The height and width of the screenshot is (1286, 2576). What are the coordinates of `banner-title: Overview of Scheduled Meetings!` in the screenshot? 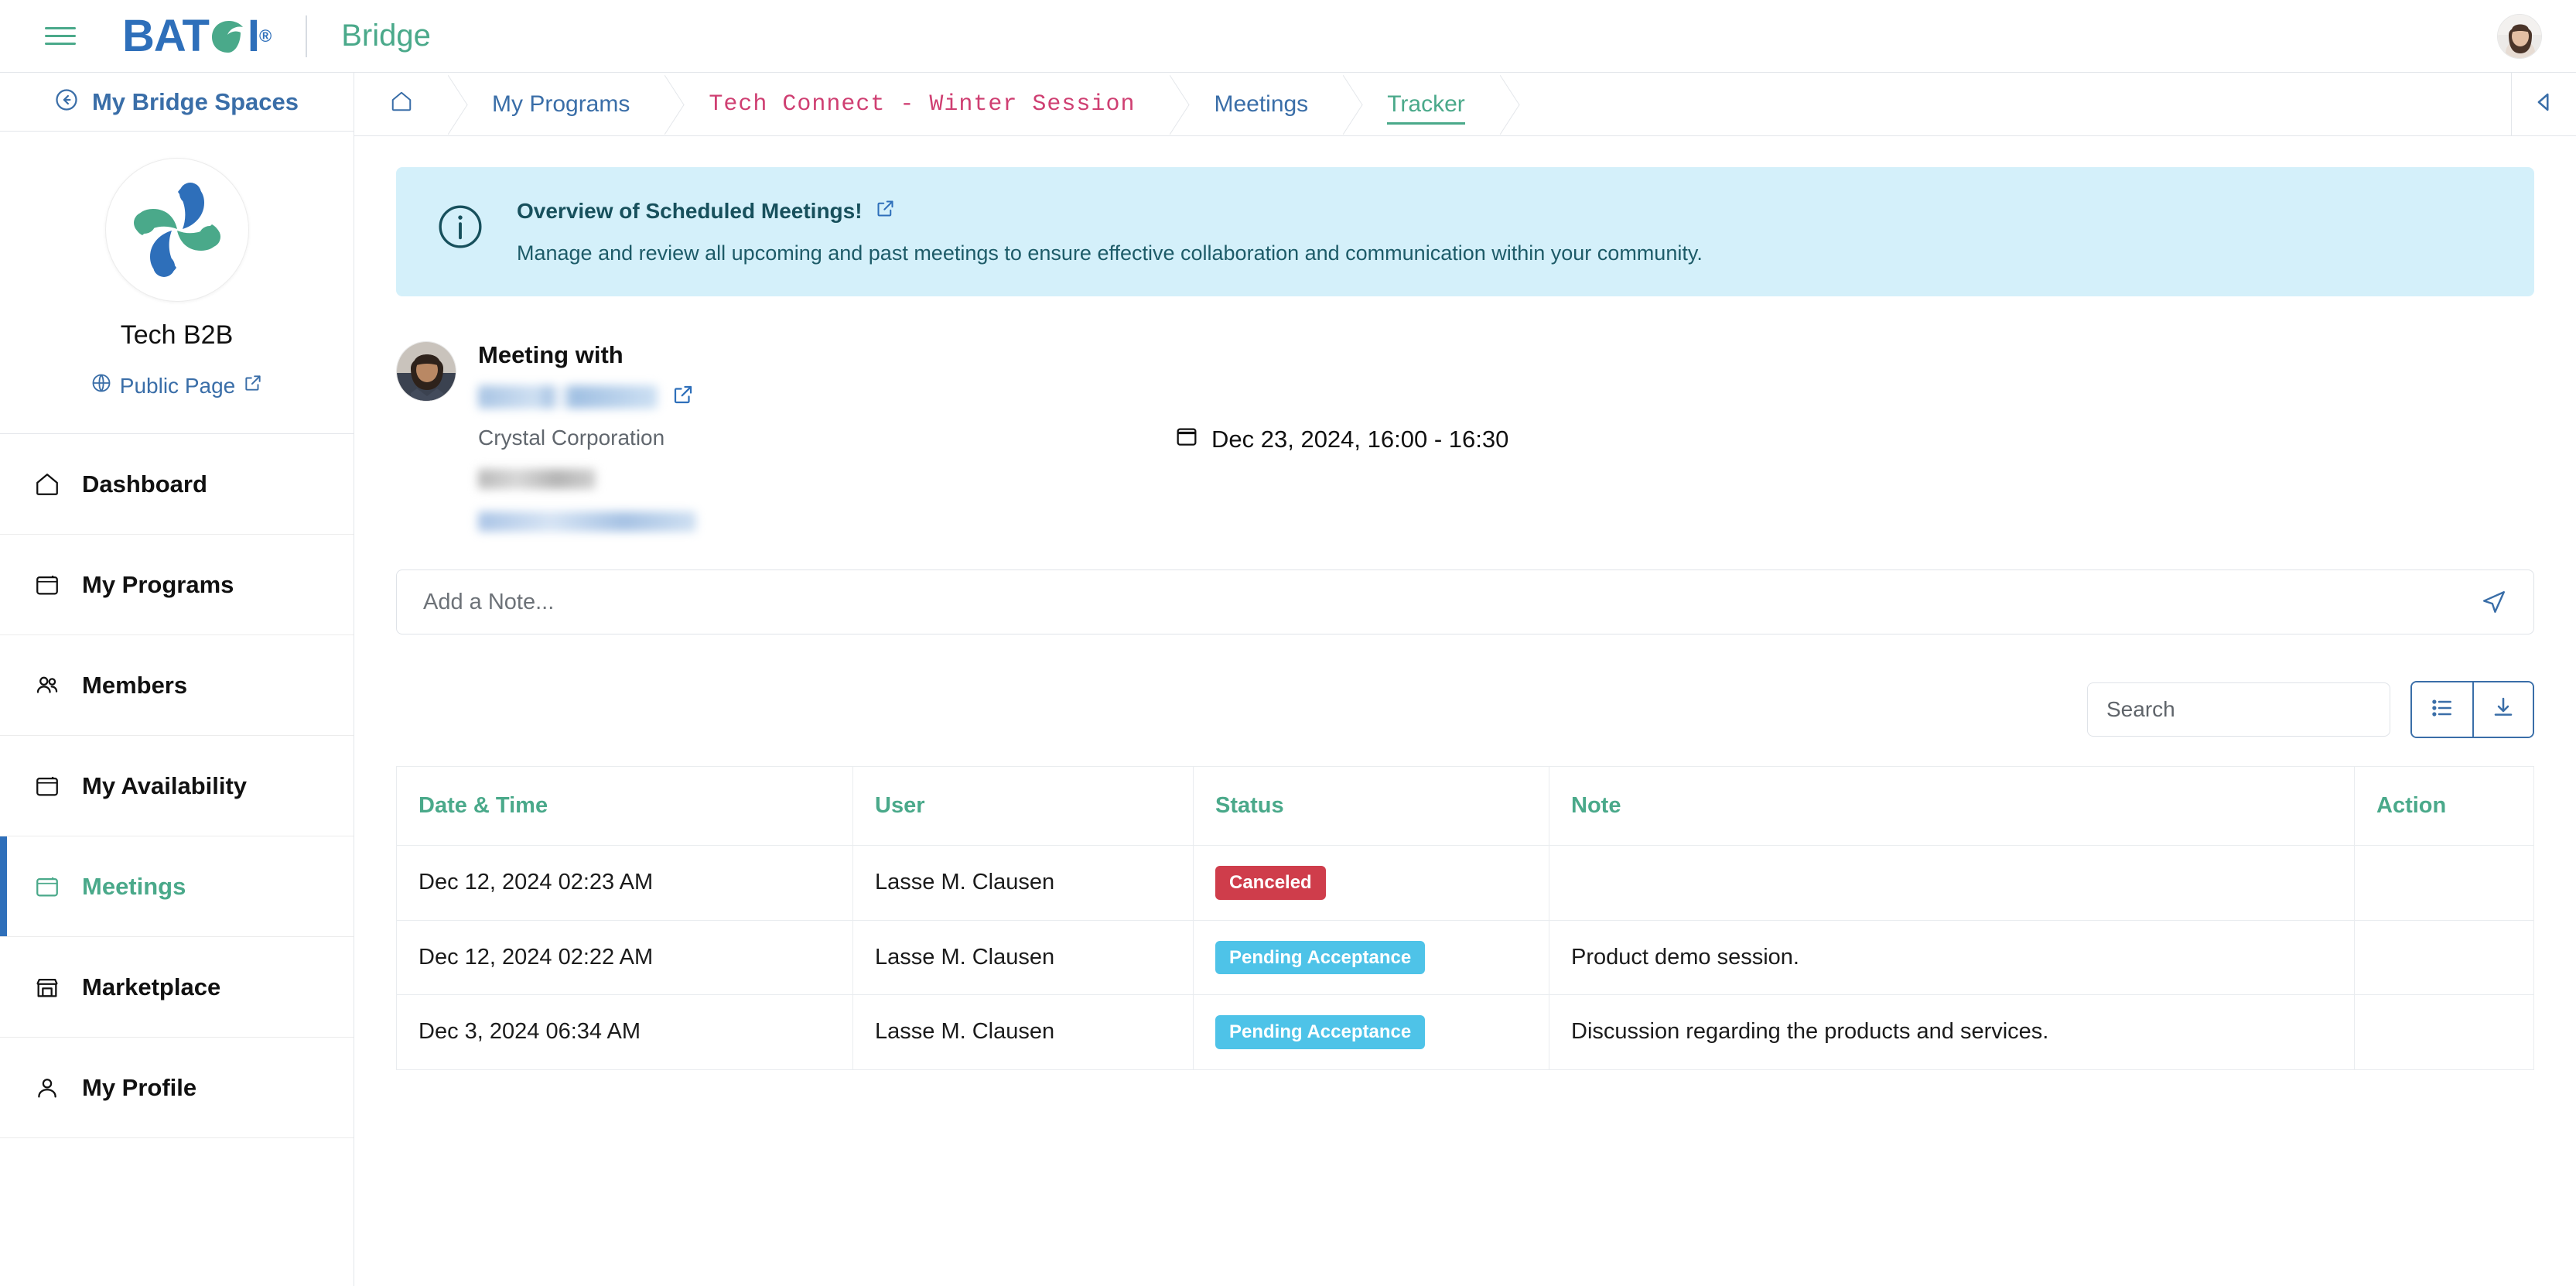 It's located at (690, 211).